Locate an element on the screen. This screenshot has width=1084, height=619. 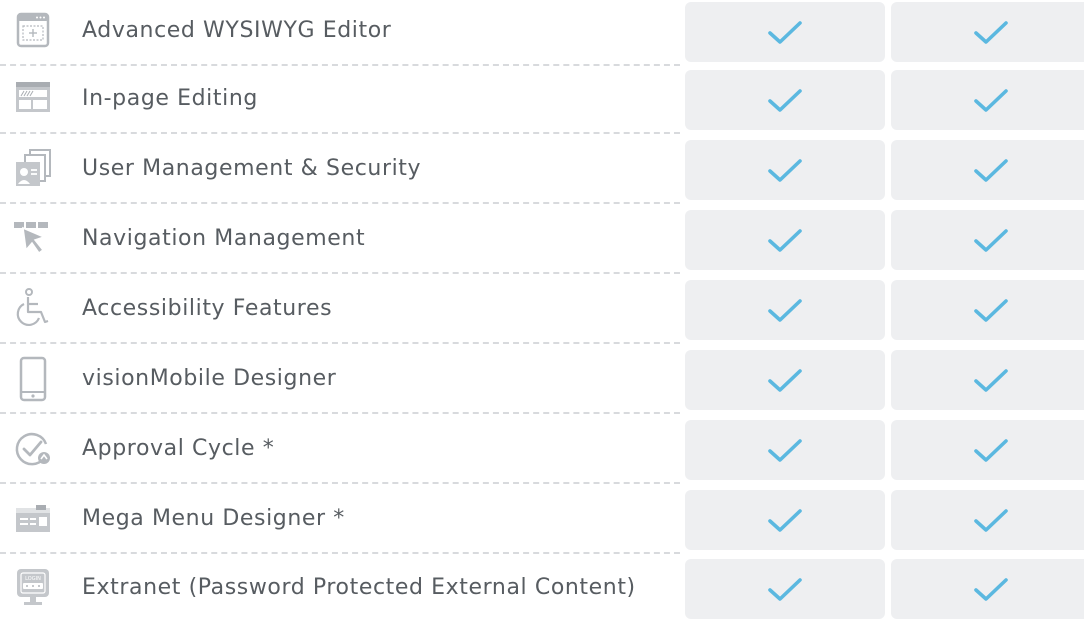
feature-row: visionMobile Designer is located at coordinates (542, 379).